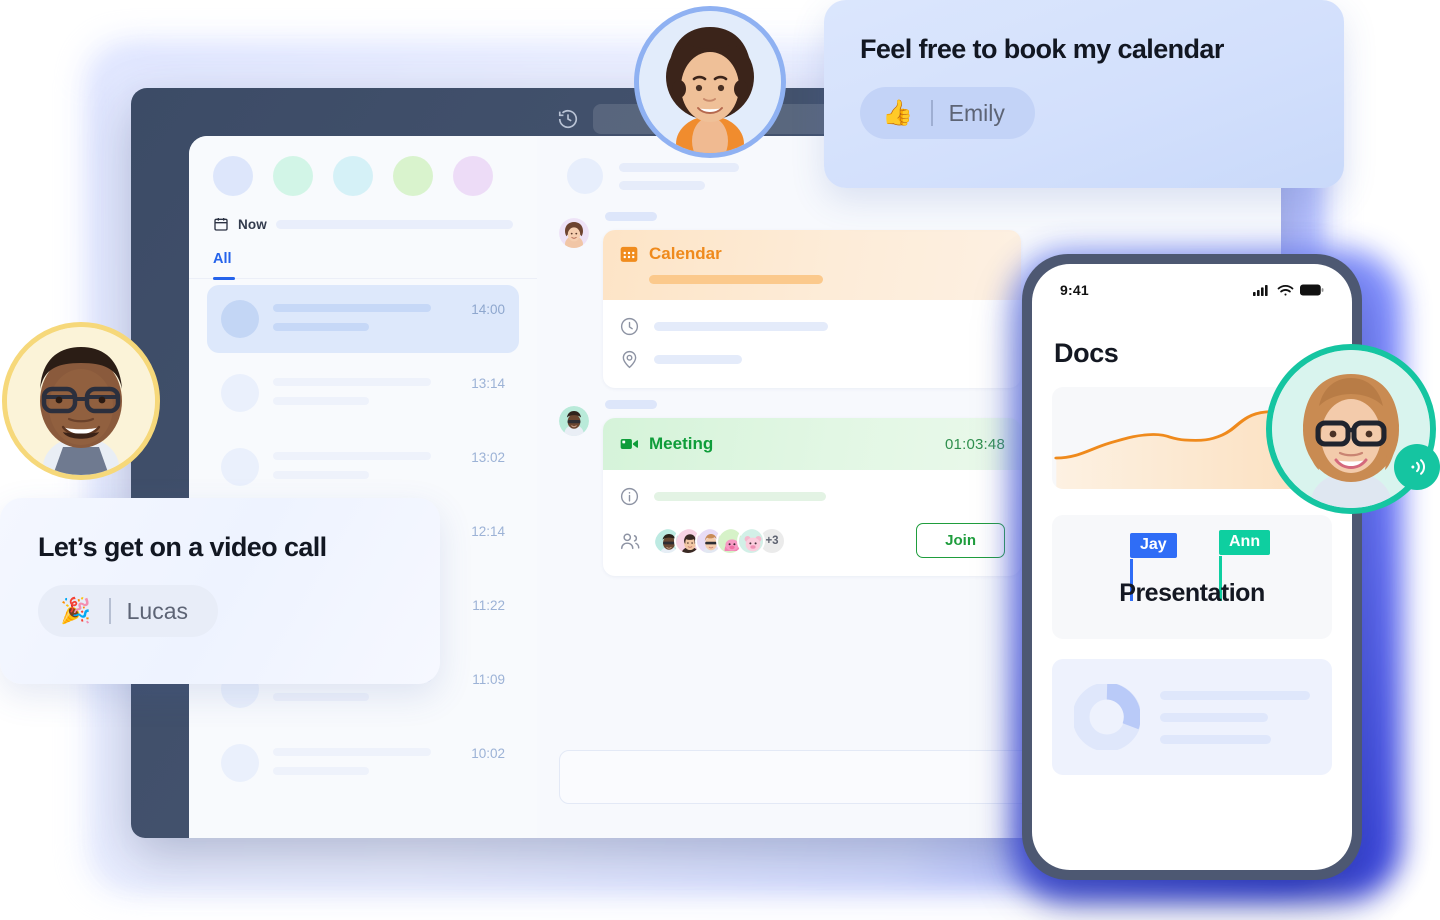 Image resolution: width=1440 pixels, height=920 pixels. What do you see at coordinates (394, 224) in the screenshot?
I see `now-placeholder-bar` at bounding box center [394, 224].